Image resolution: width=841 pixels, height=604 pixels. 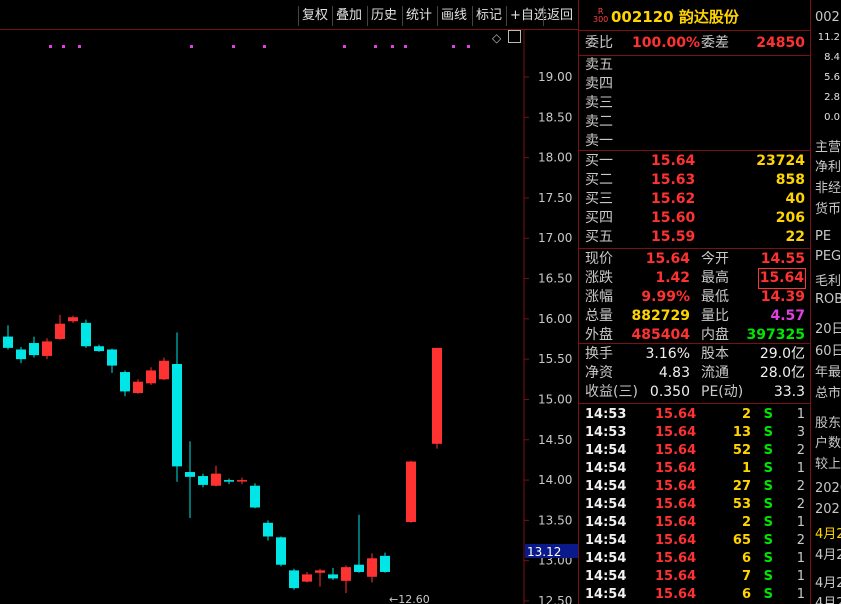 I want to click on far-text-label: 户数, so click(x=828, y=443).